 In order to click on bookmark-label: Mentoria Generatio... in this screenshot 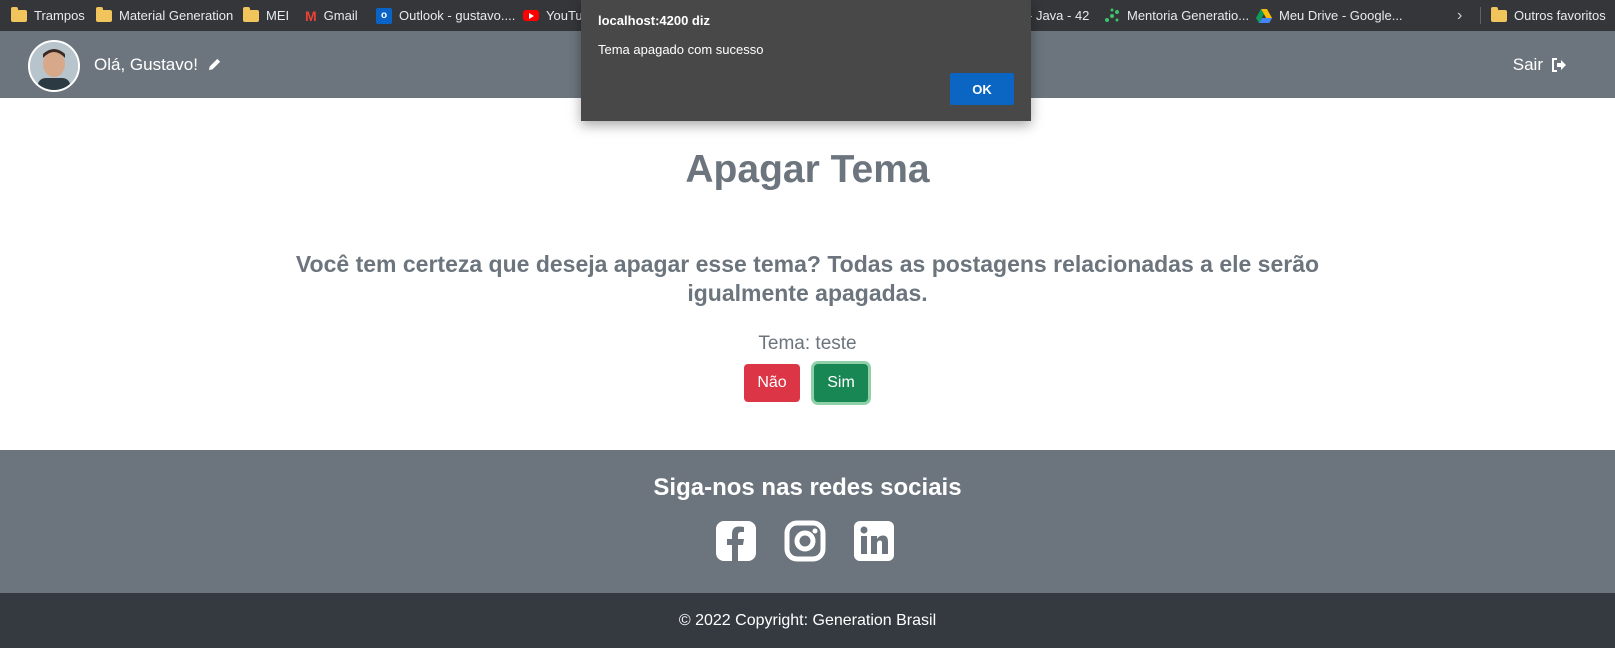, I will do `click(1188, 15)`.